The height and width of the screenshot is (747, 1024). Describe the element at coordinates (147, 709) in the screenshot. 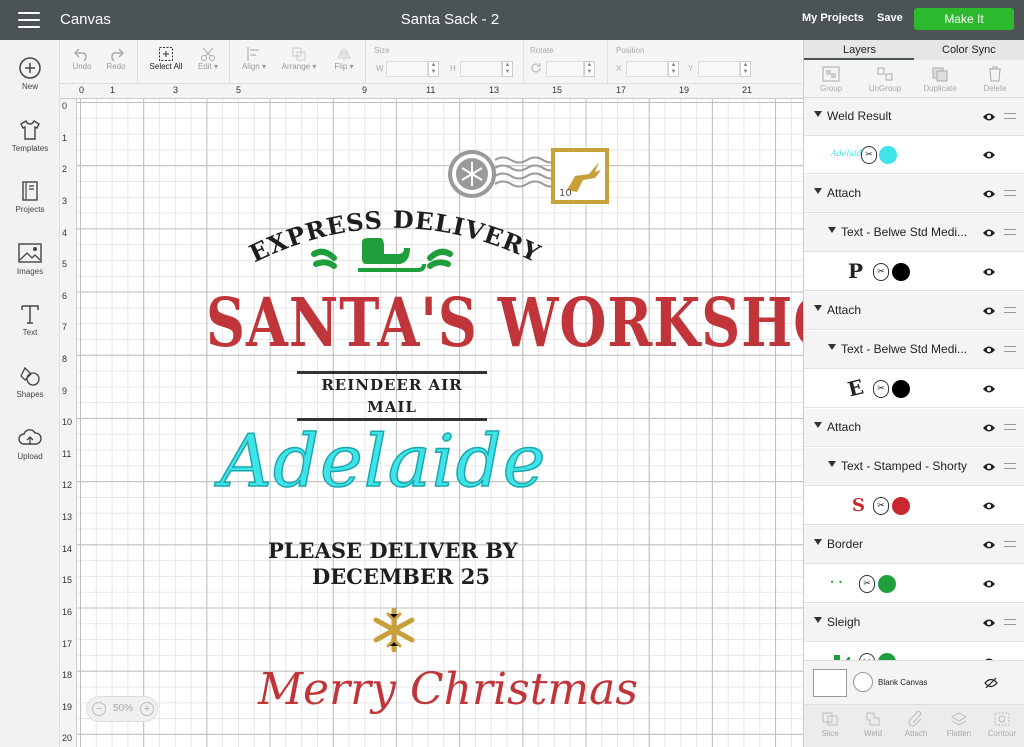

I see `zoom-in-button: +` at that location.